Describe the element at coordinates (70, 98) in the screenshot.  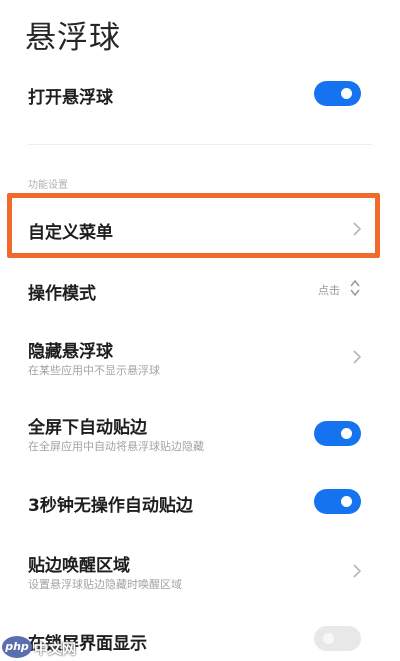
I see `open-floating-ball-label: 打开悬浮球` at that location.